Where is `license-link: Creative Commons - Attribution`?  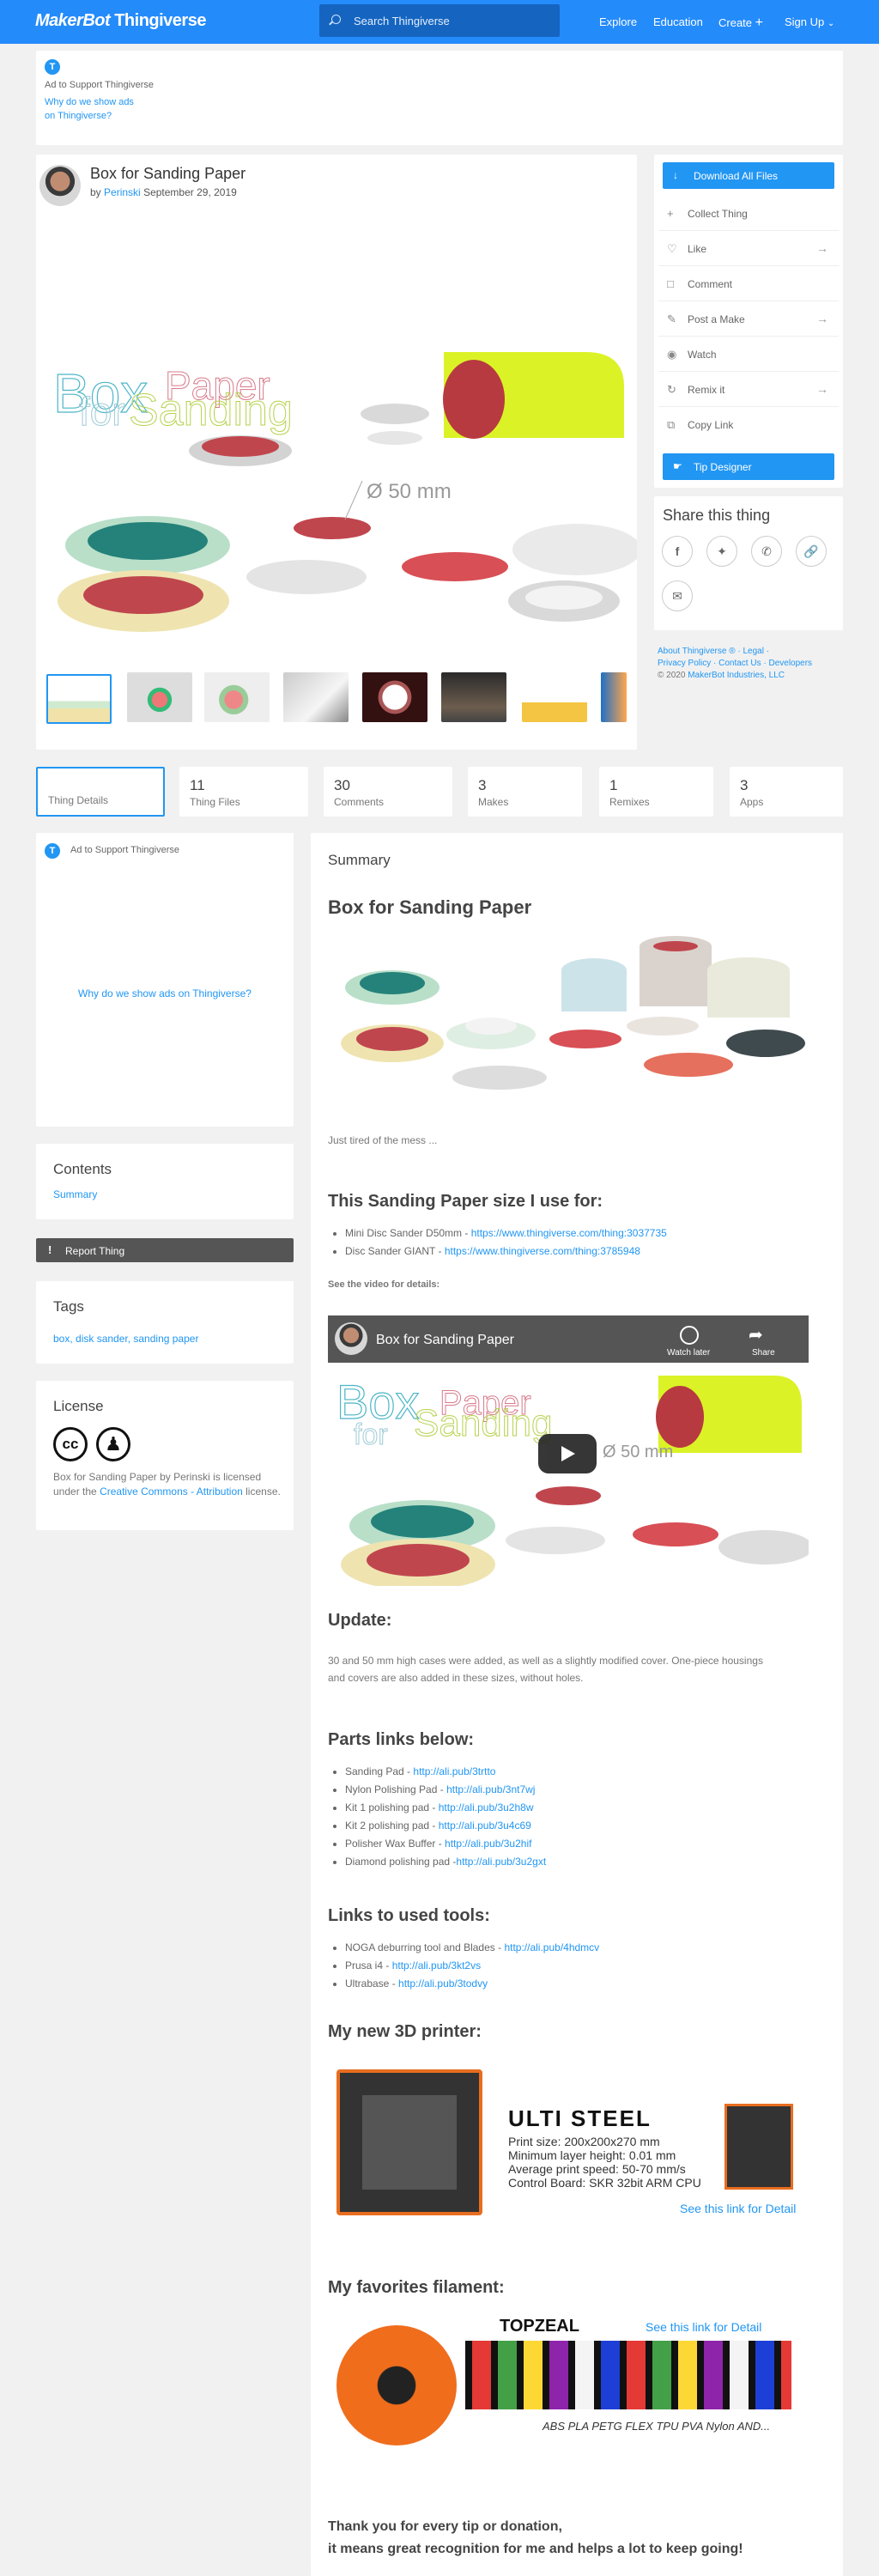 license-link: Creative Commons - Attribution is located at coordinates (171, 1492).